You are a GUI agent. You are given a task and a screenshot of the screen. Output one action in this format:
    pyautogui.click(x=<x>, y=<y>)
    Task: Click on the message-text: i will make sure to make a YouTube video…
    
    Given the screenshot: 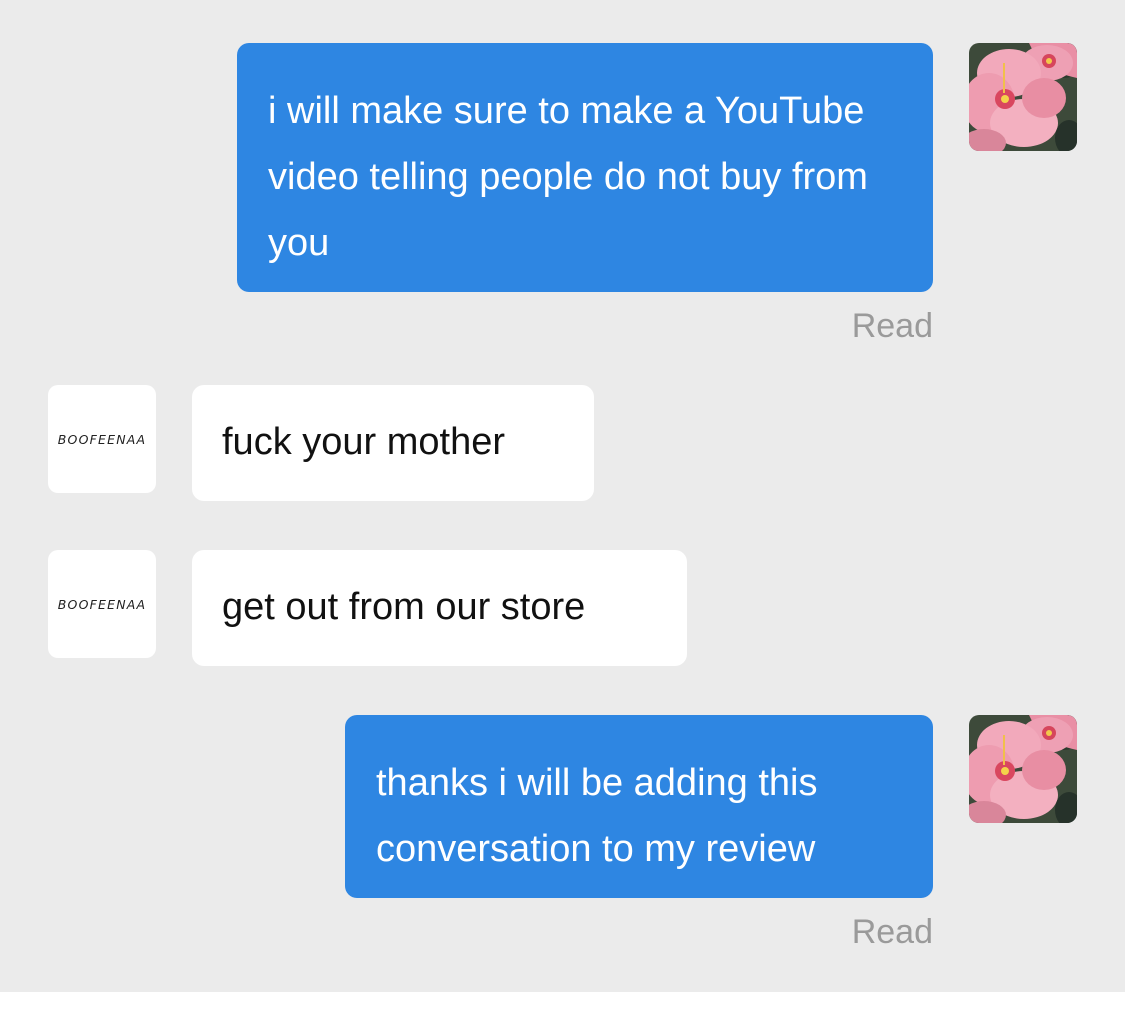 What is the action you would take?
    pyautogui.click(x=568, y=177)
    